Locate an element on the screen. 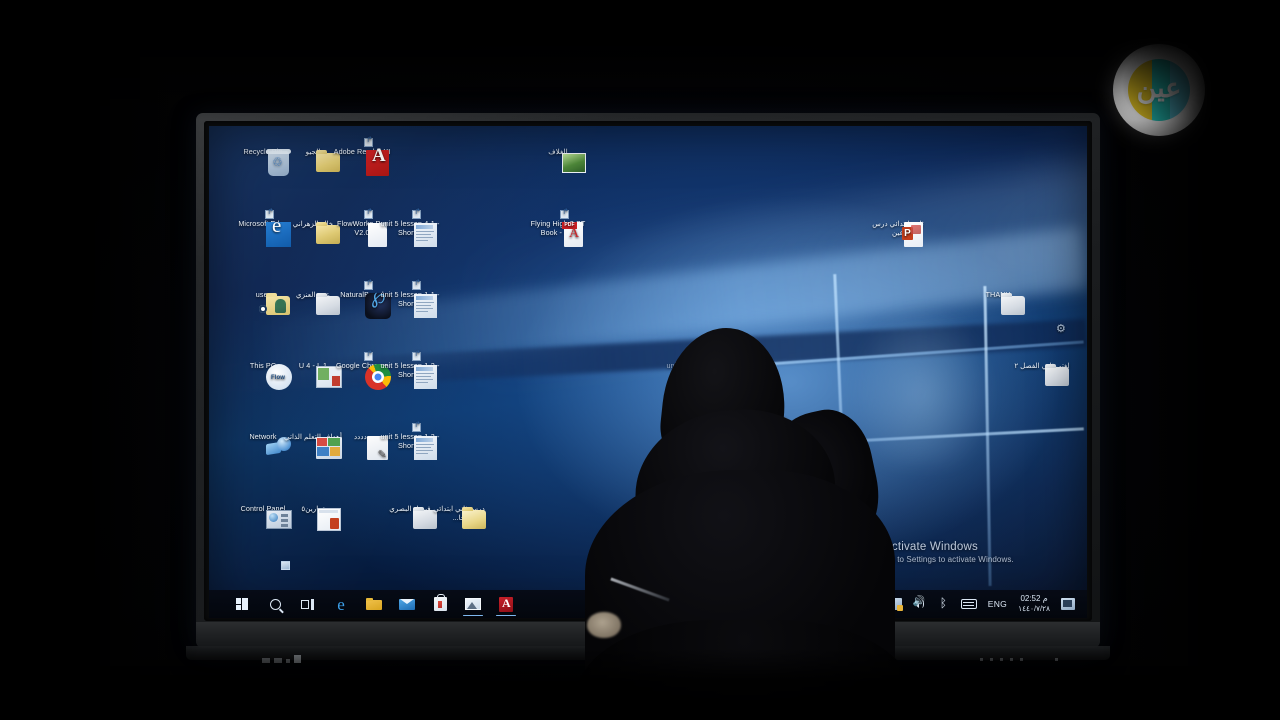 Image resolution: width=1280 pixels, height=720 pixels. stray-selection-square is located at coordinates (285, 565).